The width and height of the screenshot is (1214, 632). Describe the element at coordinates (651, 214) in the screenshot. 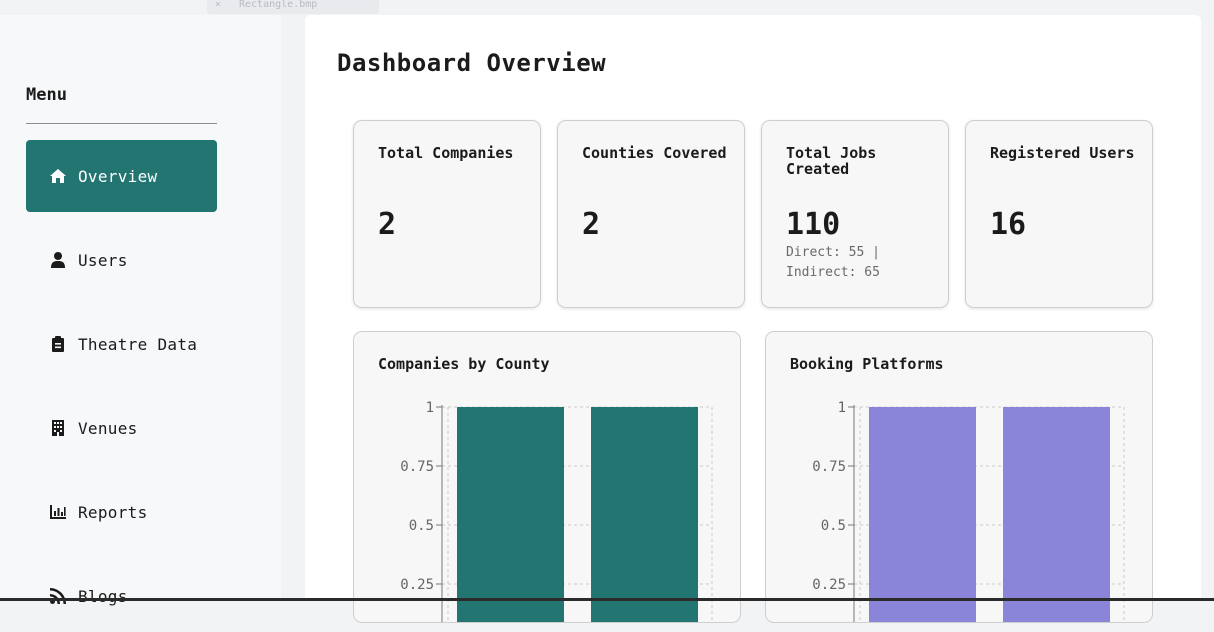

I see `stat-card-counties-covered: Counties Covered 2` at that location.